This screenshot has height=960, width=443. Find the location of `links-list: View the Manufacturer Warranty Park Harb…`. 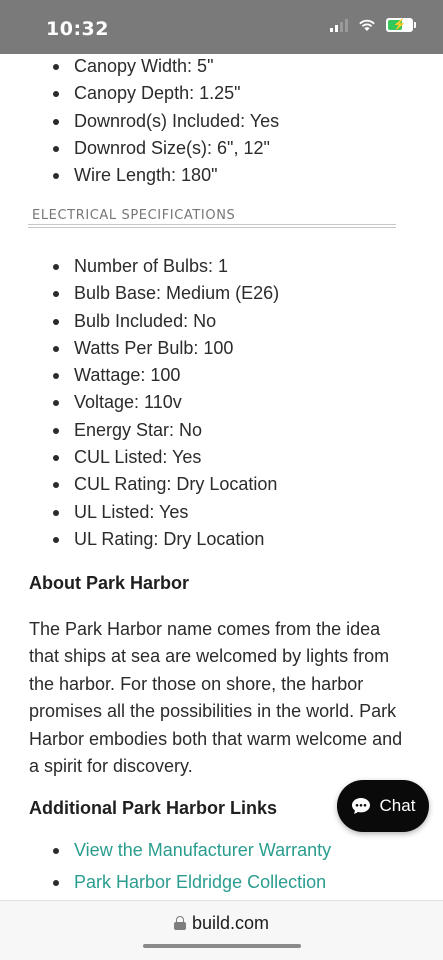

links-list: View the Manufacturer Warranty Park Harb… is located at coordinates (190, 868).